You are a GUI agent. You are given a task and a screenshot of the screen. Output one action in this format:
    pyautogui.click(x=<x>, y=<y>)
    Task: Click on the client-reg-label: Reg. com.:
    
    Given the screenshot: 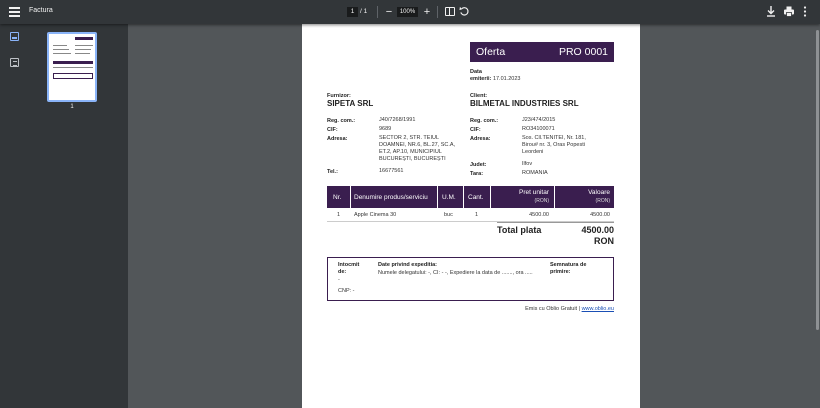 What is the action you would take?
    pyautogui.click(x=484, y=121)
    